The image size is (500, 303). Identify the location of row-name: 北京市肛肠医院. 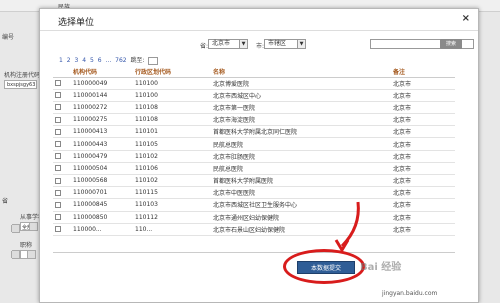
(301, 156).